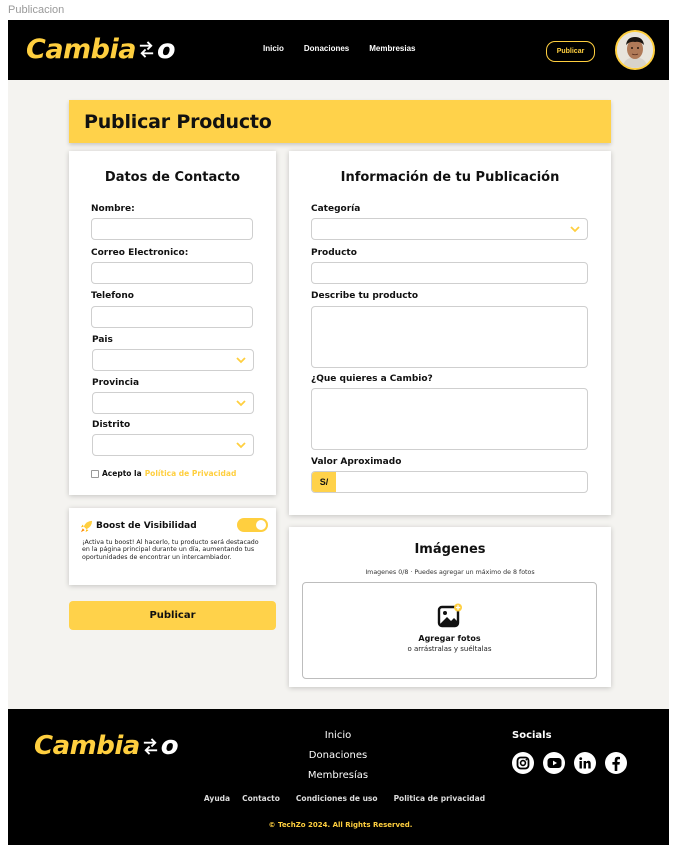  Describe the element at coordinates (36, 10) in the screenshot. I see `frame-label: Publicacion` at that location.